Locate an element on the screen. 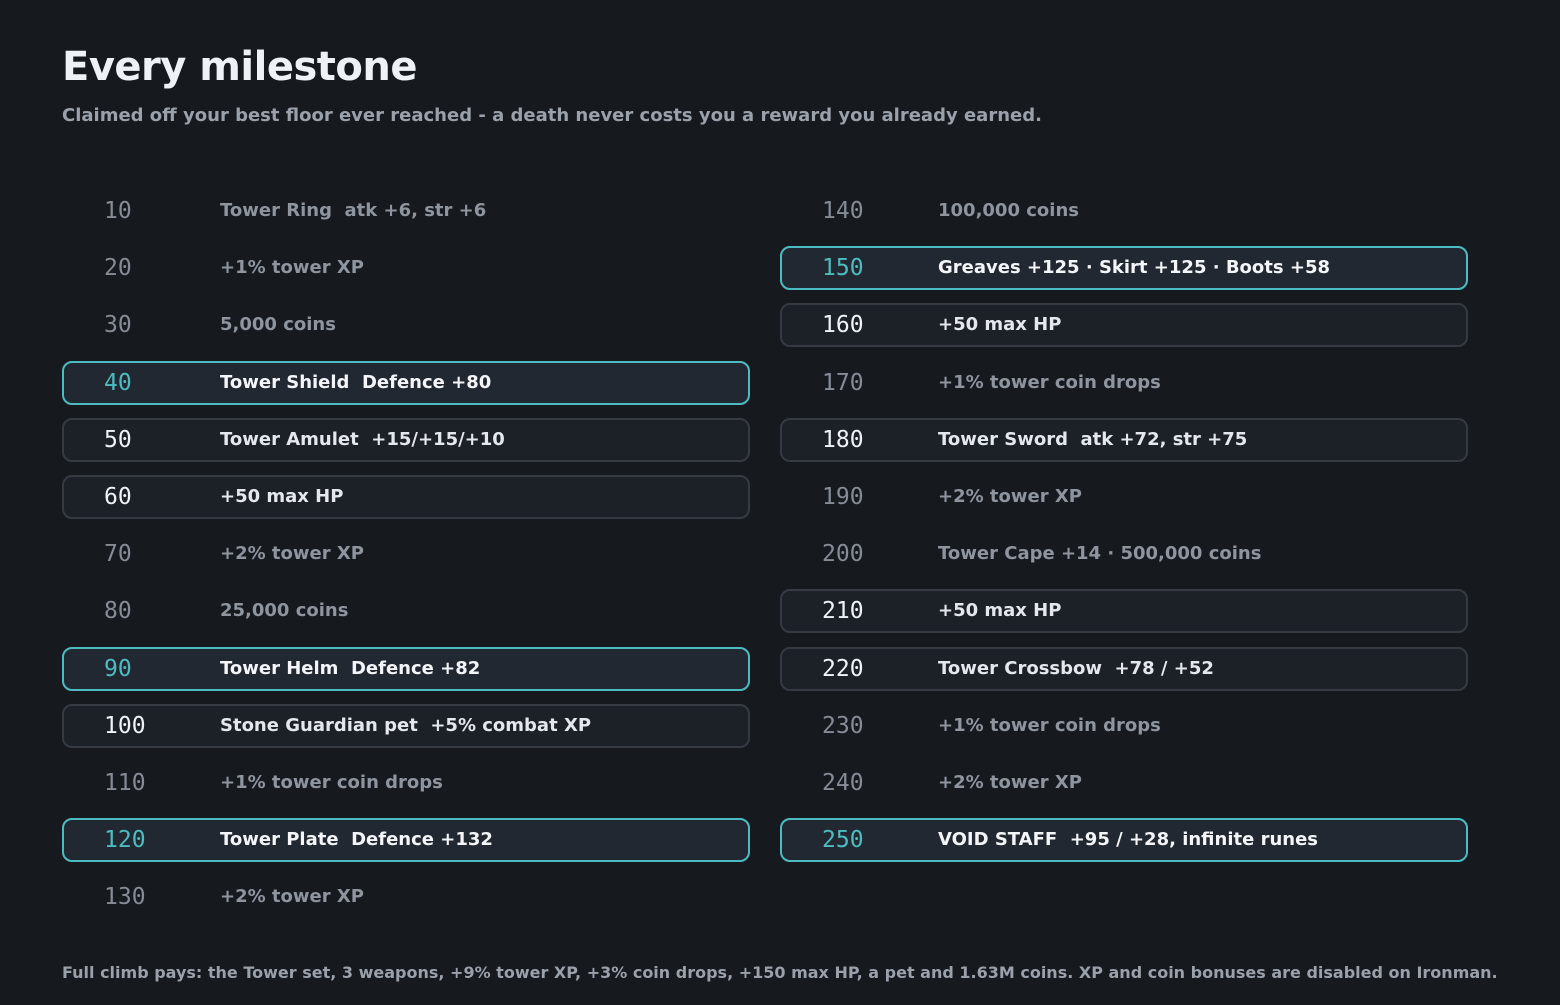 The image size is (1560, 1005). milestone-floor: 100 is located at coordinates (125, 725).